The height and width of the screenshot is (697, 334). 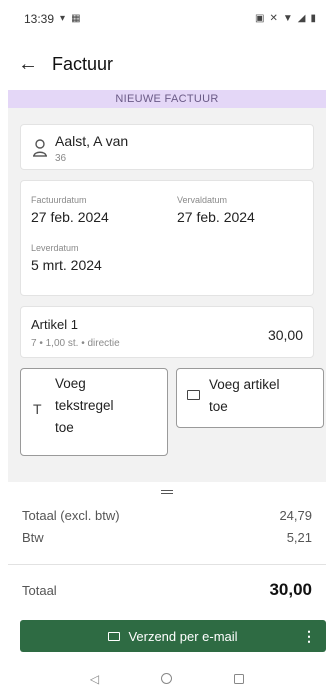 I want to click on due-date-value: 27 feb. 2024, so click(x=216, y=217).